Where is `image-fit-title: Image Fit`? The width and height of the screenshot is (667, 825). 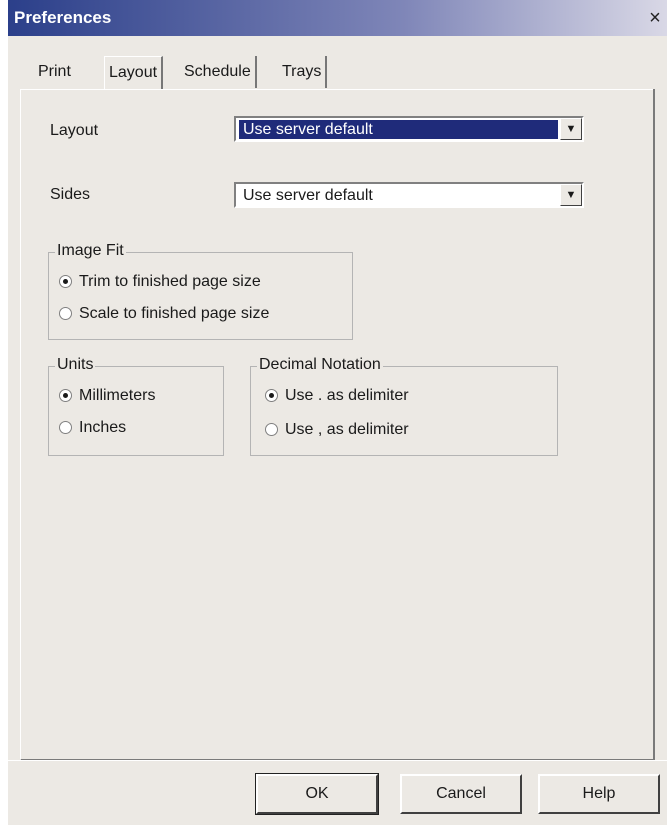 image-fit-title: Image Fit is located at coordinates (90, 251).